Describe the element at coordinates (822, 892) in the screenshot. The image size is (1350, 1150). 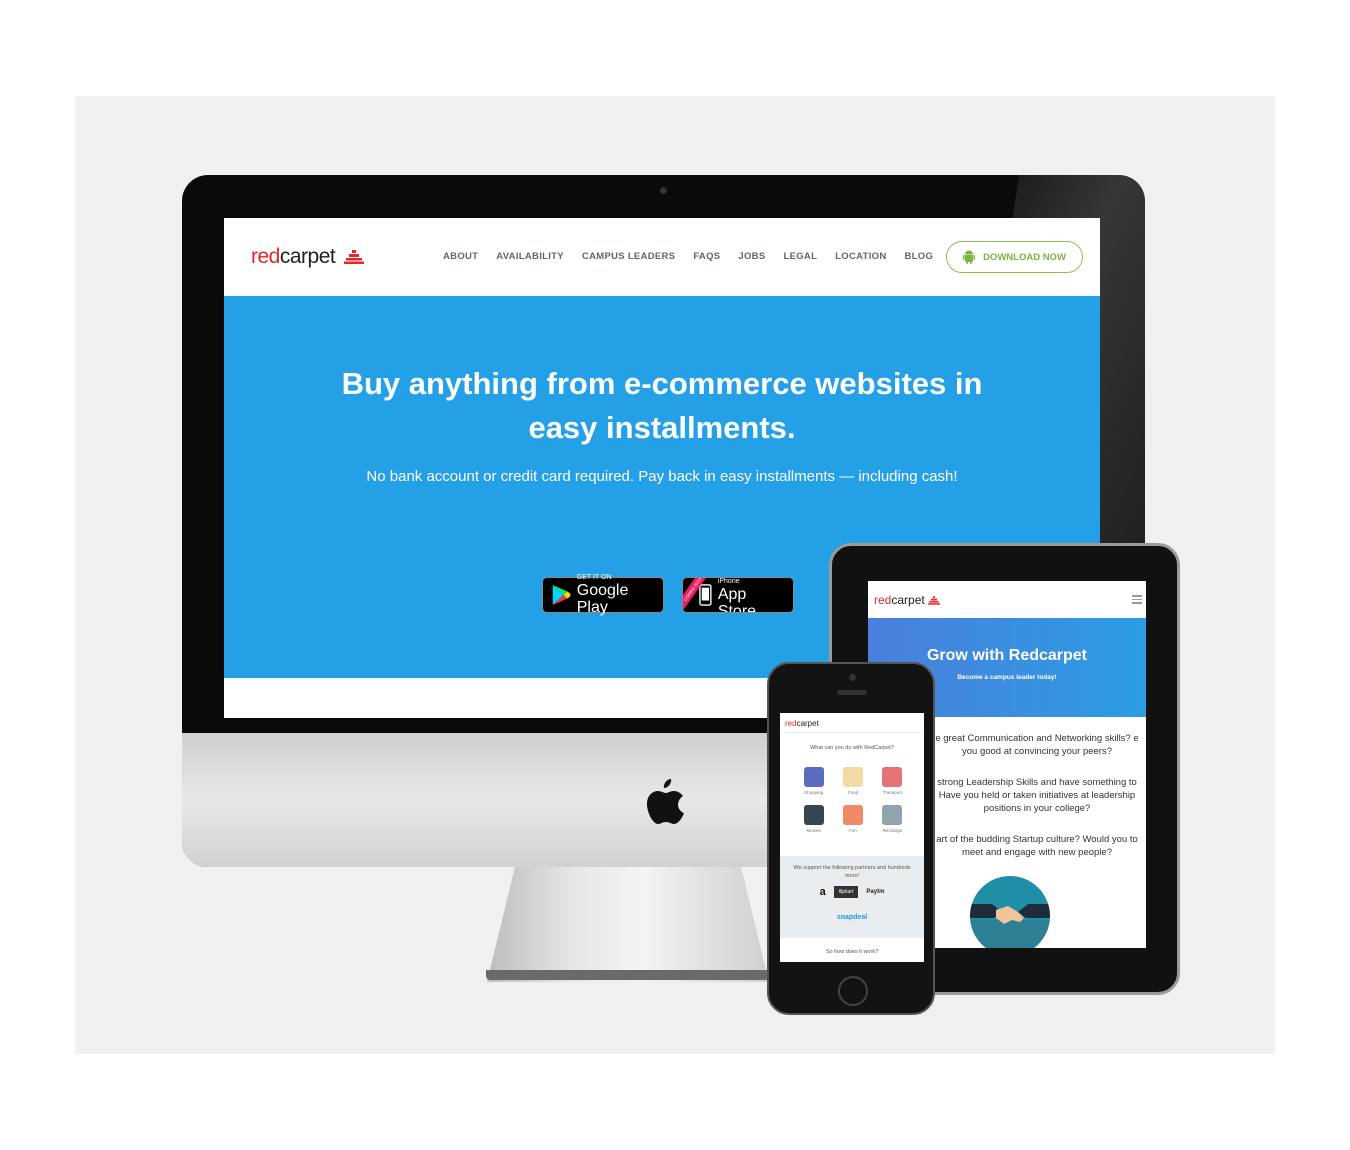
I see `amazon-logo: a` at that location.